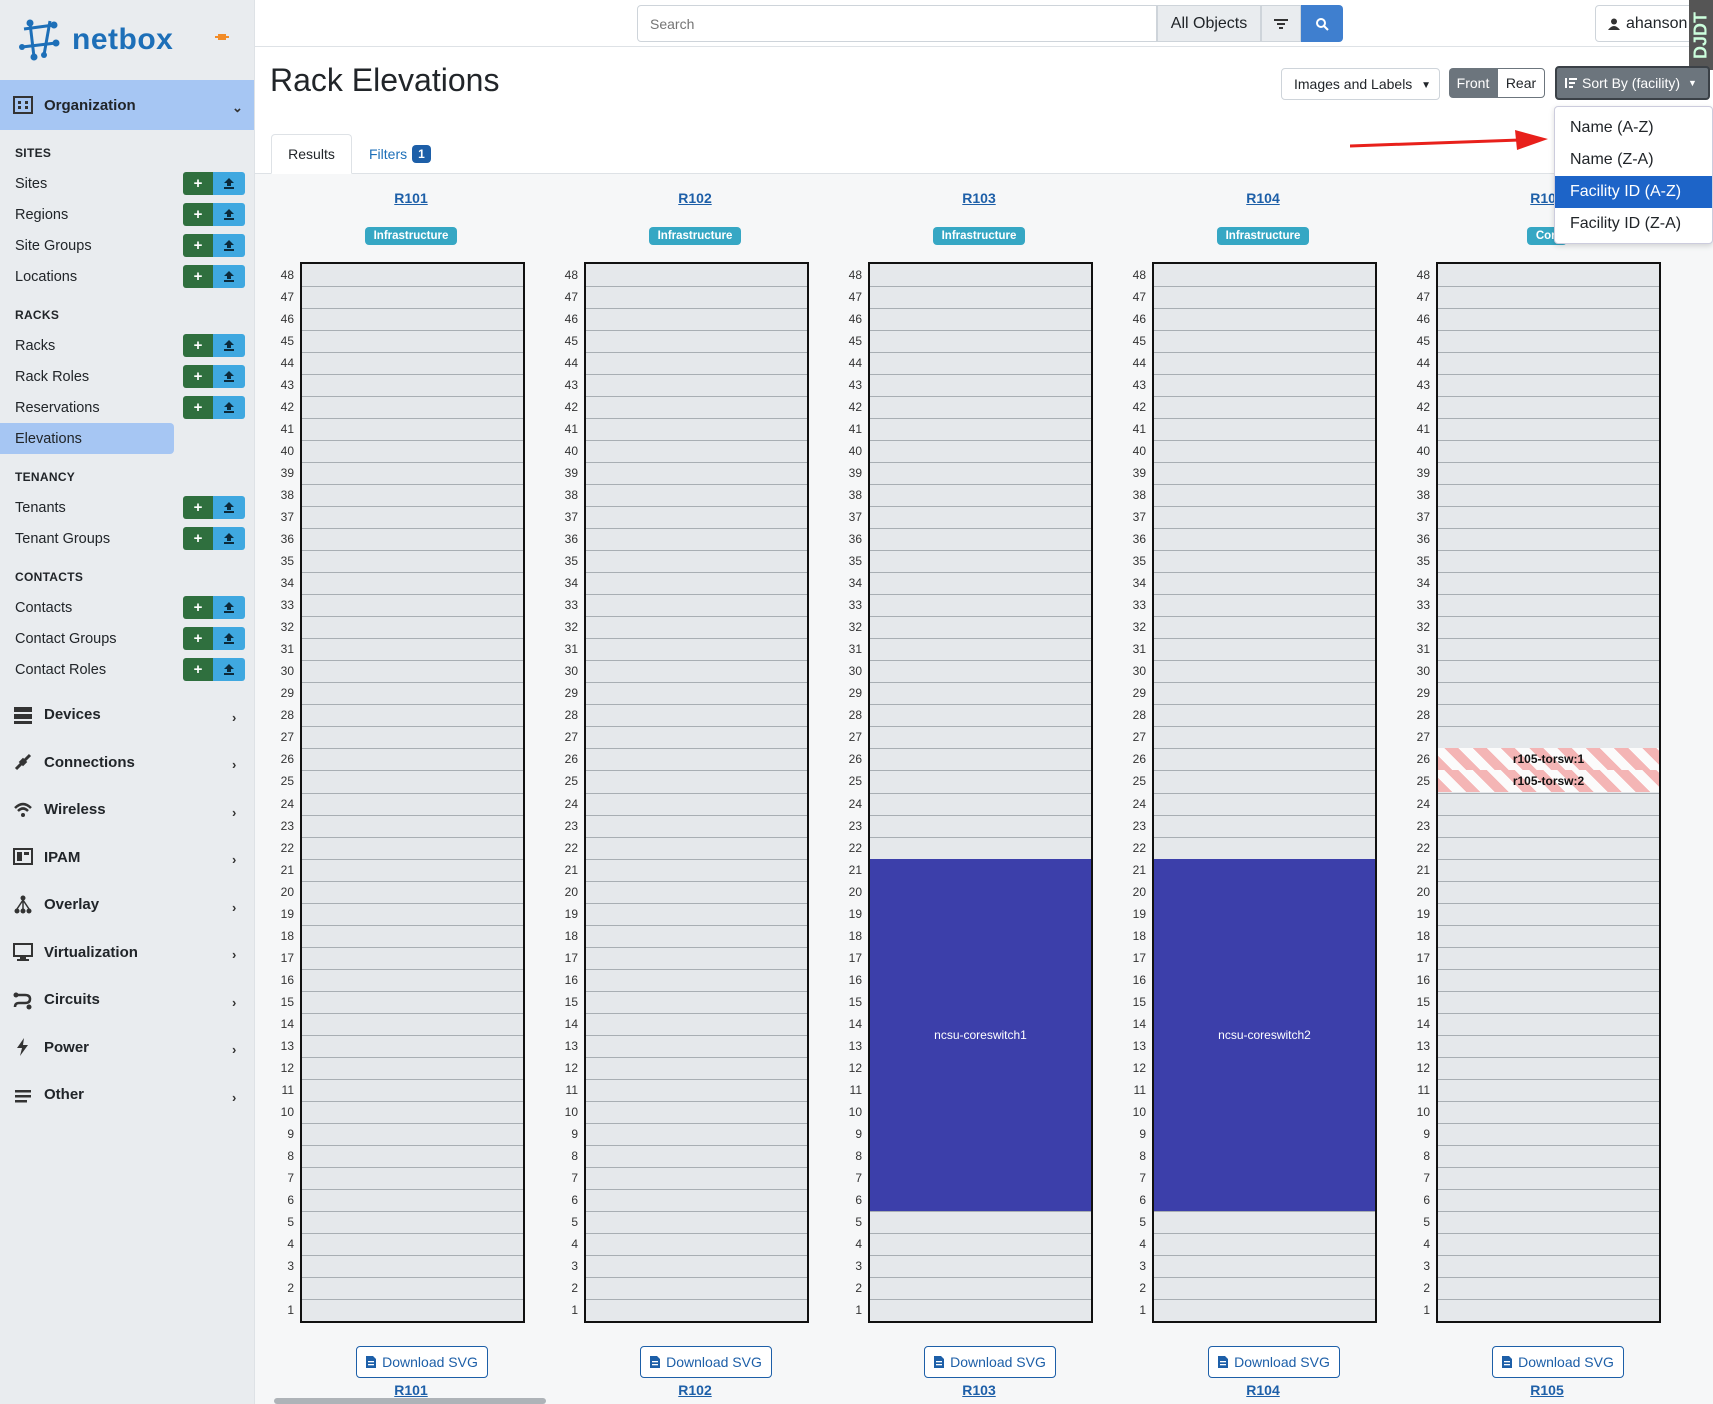 The width and height of the screenshot is (1713, 1404). I want to click on add-contacts-button: +, so click(198, 607).